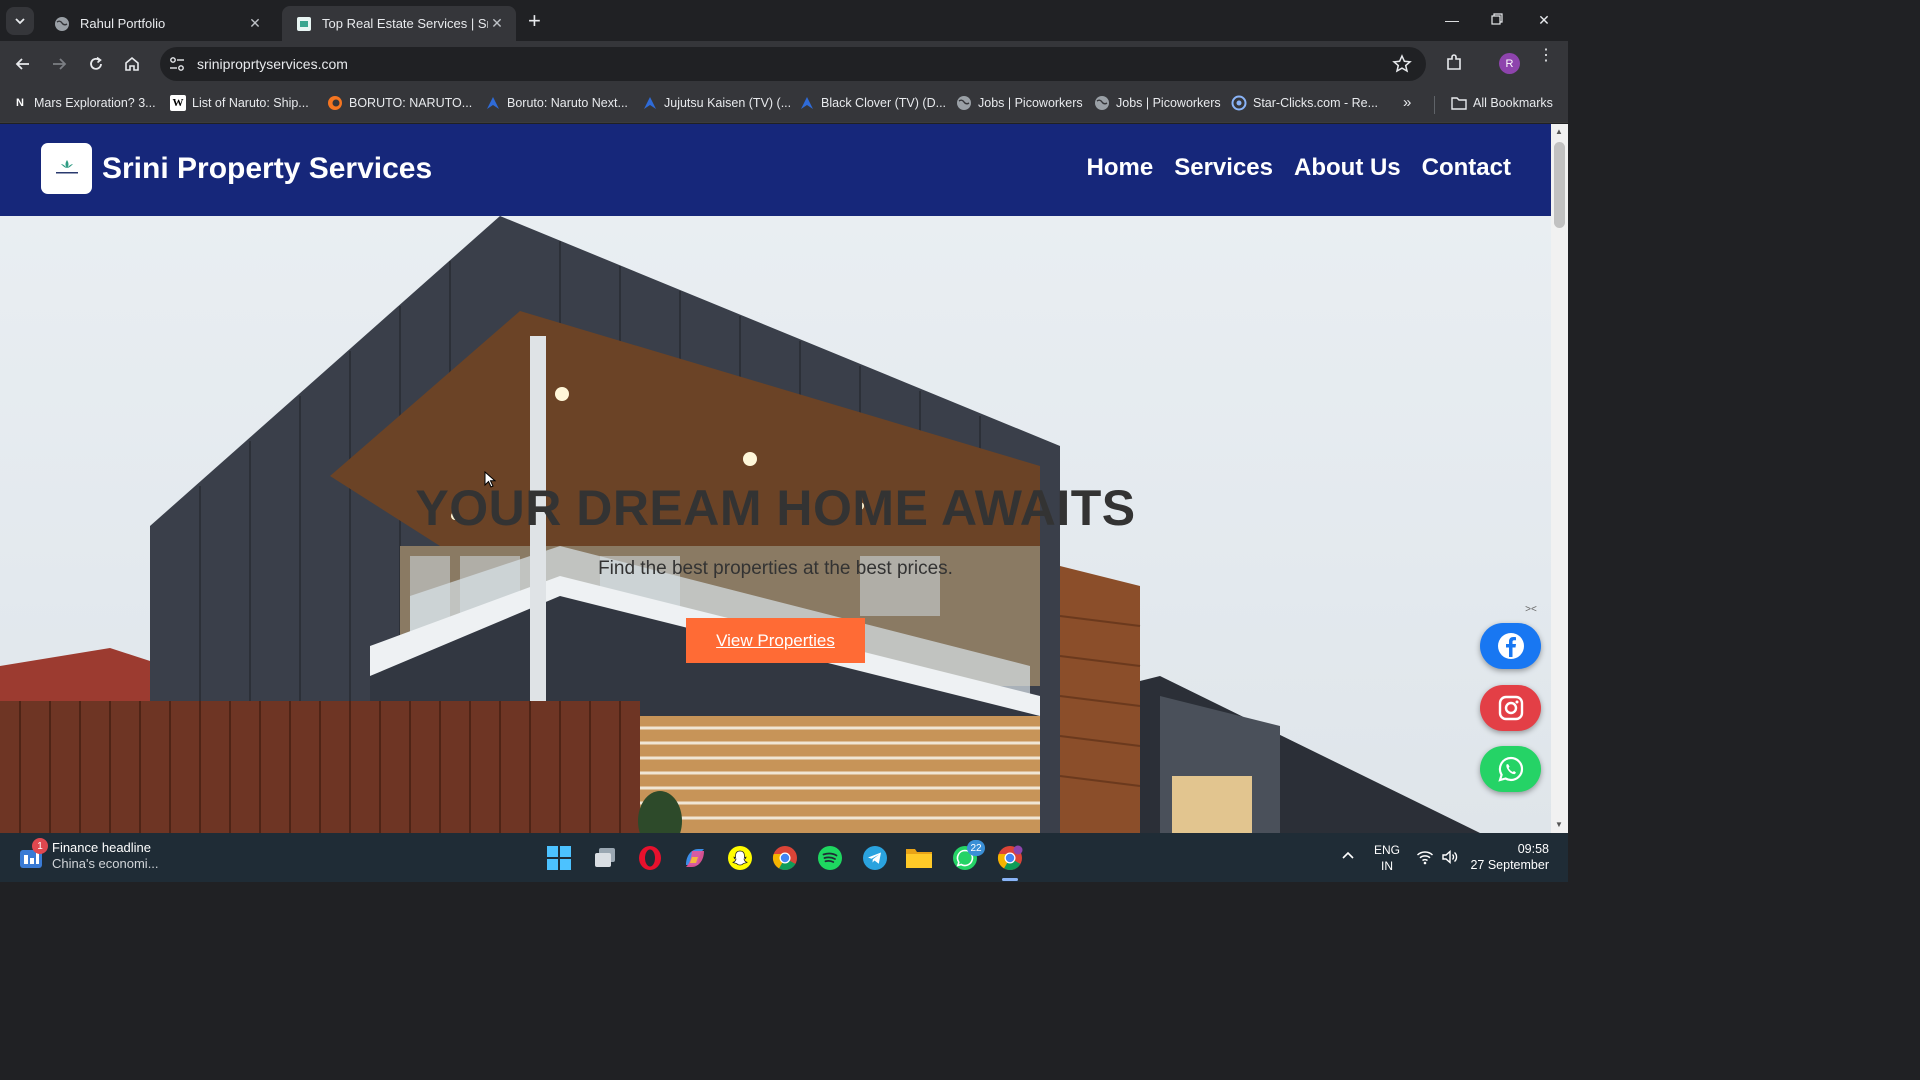  I want to click on home-icon, so click(132, 63).